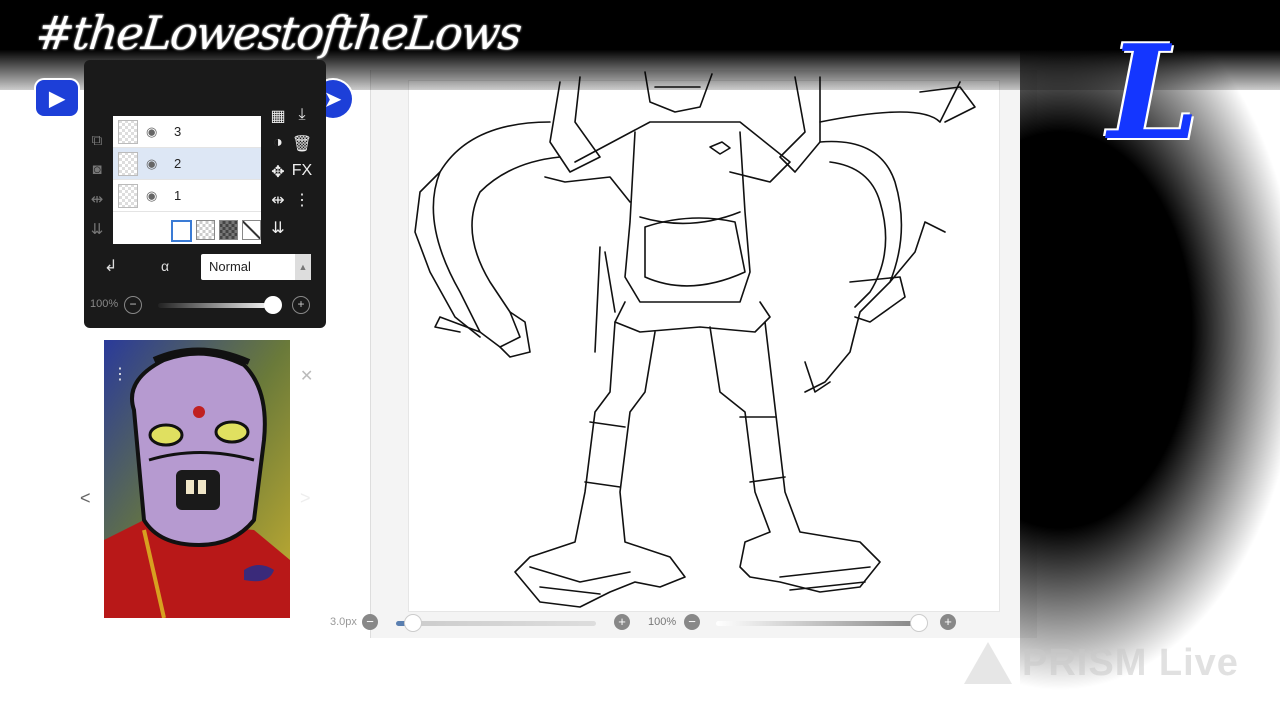 This screenshot has width=1280, height=720. Describe the element at coordinates (278, 33) in the screenshot. I see `stream-title: #theLowestoftheLows` at that location.